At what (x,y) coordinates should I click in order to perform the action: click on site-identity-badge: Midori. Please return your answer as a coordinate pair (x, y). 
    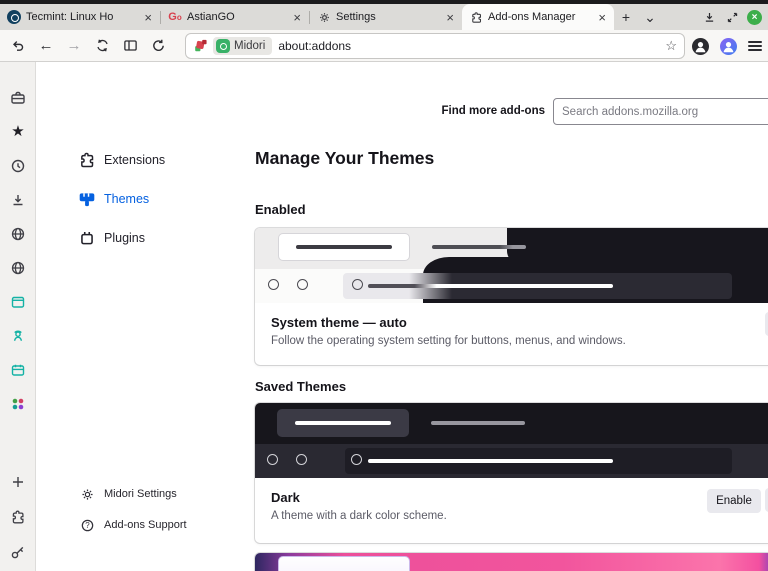
    Looking at the image, I should click on (243, 46).